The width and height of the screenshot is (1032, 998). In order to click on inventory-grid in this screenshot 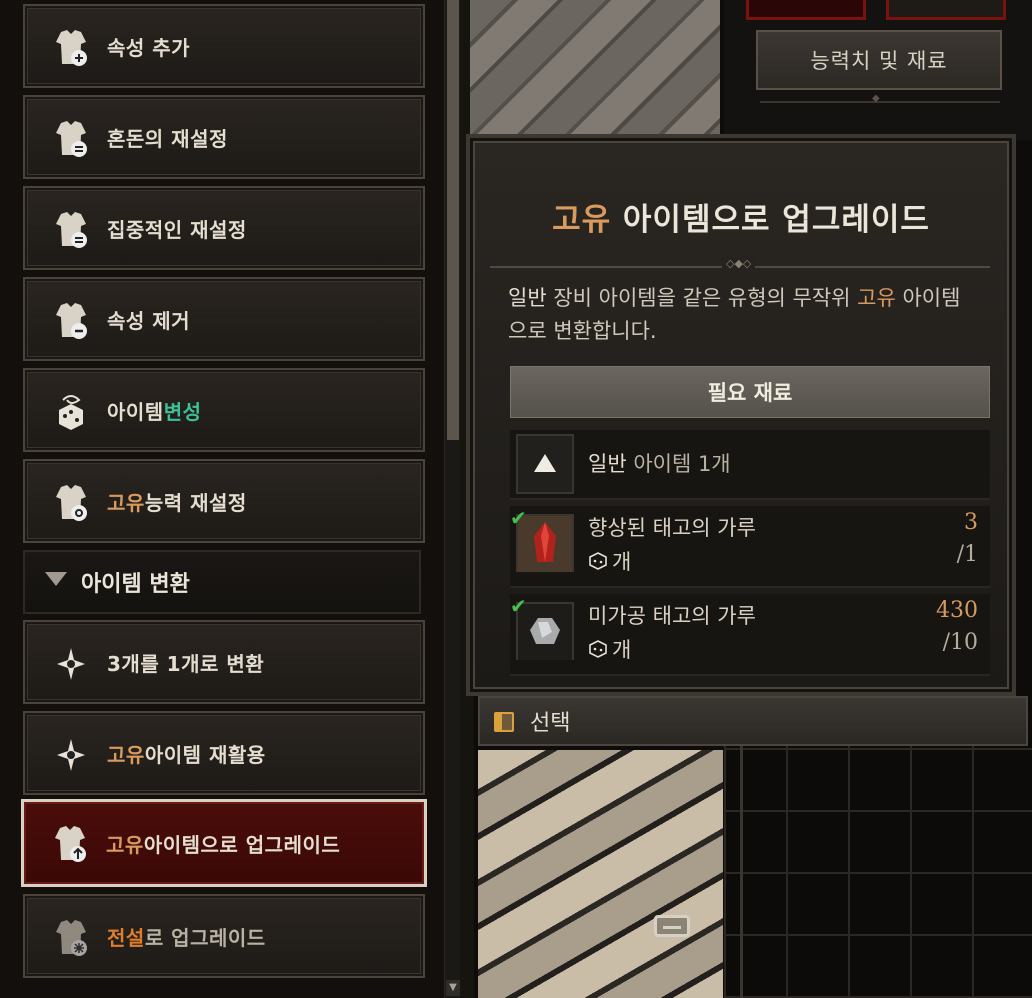, I will do `click(878, 869)`.